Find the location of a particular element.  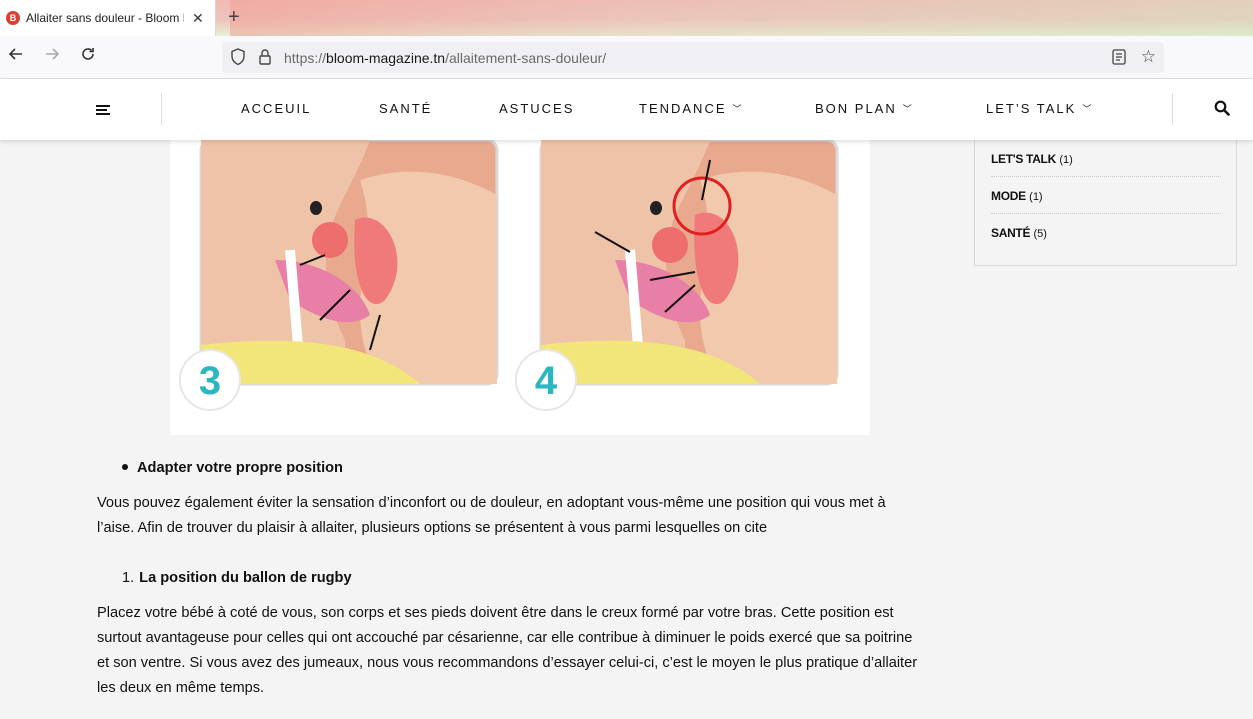

sidebar-categories: LET'S TALK (1) MODE (1) SANTÉ (5) is located at coordinates (1105, 203).